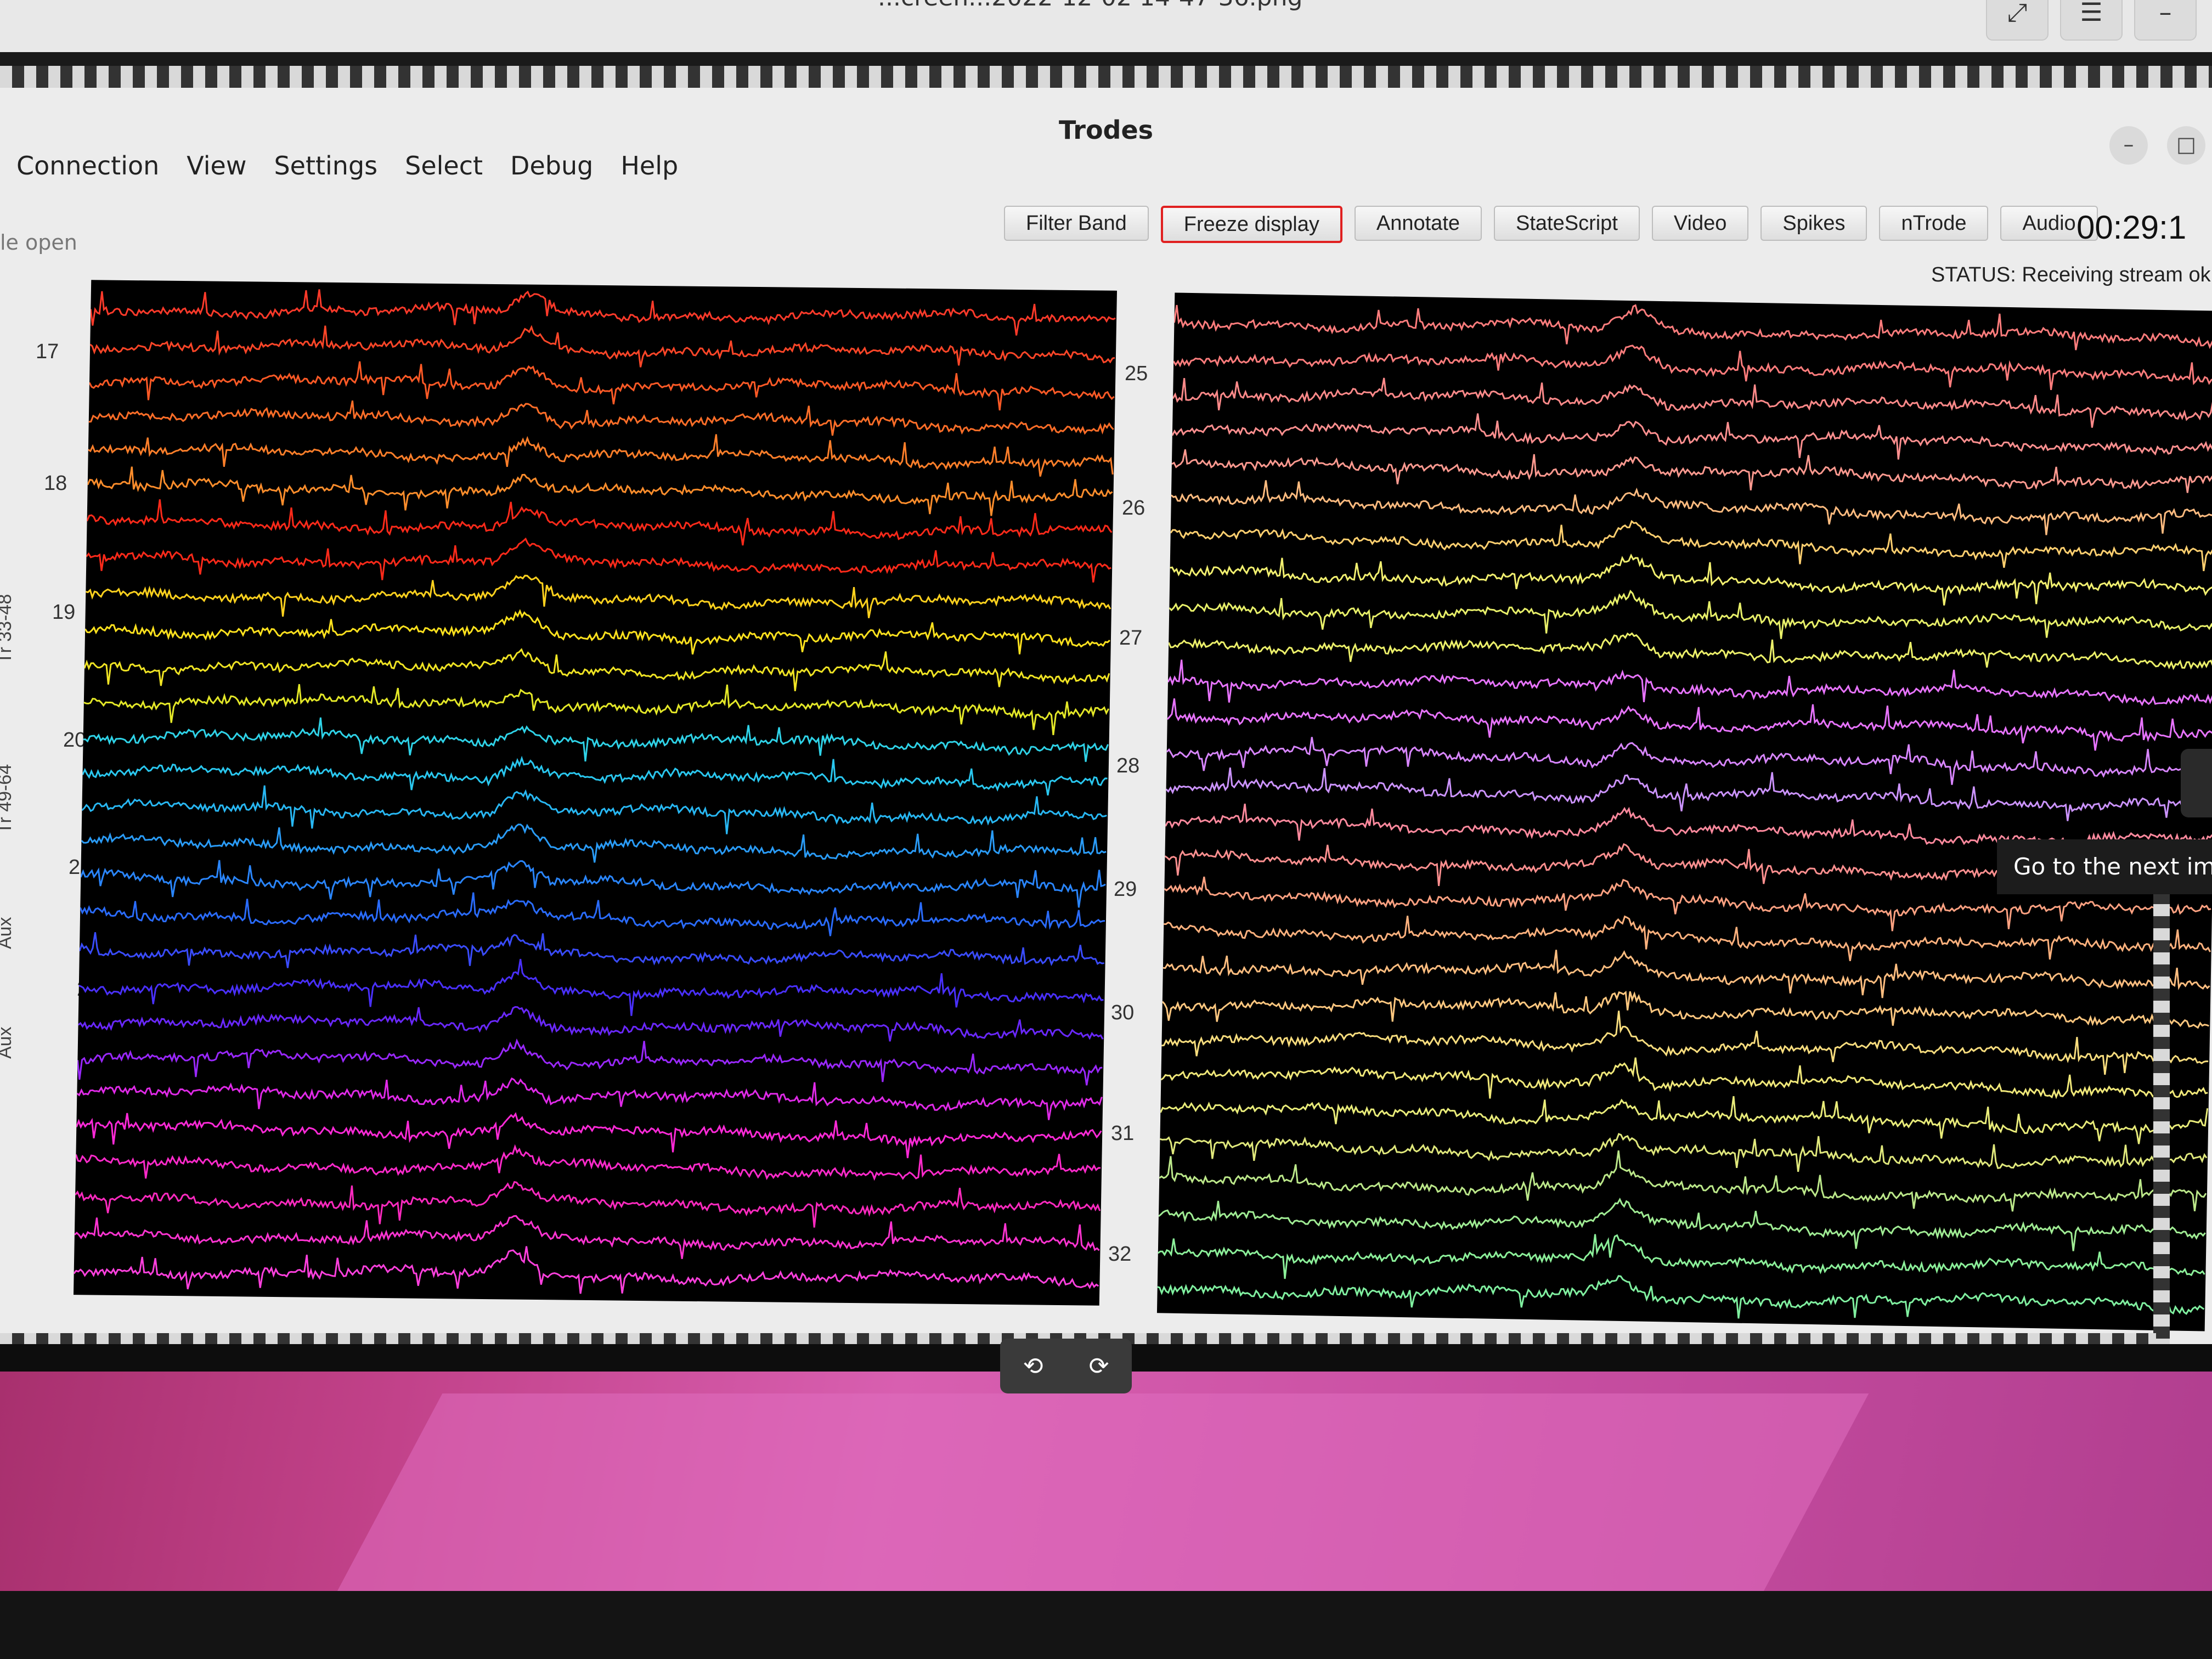  What do you see at coordinates (1106, 26) in the screenshot?
I see `image-viewer-header: ...creen...2022-12-02 14-47-36.png ⤢ ☰ –` at bounding box center [1106, 26].